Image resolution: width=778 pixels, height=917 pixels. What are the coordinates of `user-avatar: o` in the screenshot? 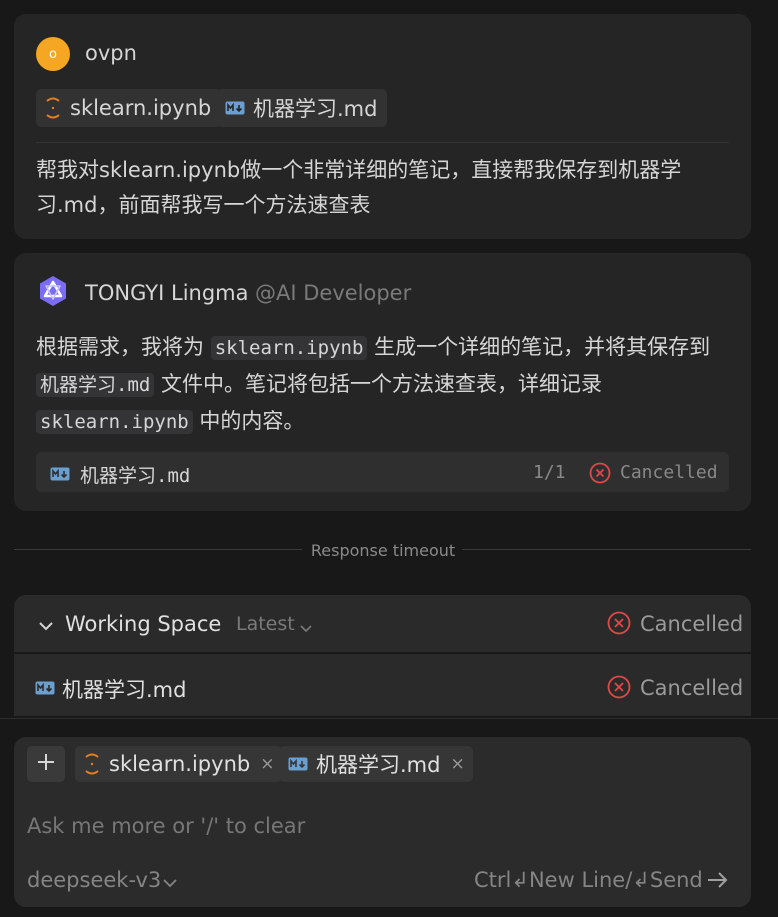 It's located at (53, 54).